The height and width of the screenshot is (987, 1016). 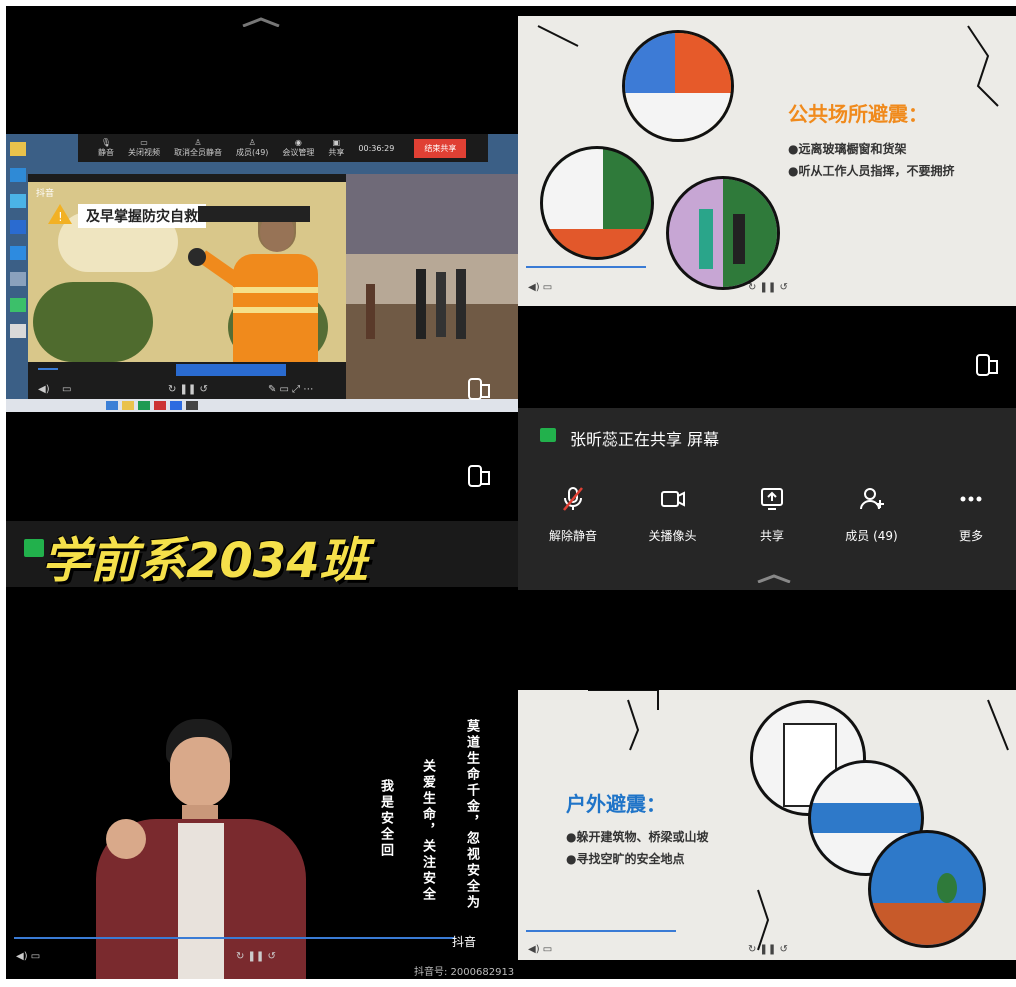 I want to click on warning-icon: !, so click(x=60, y=214).